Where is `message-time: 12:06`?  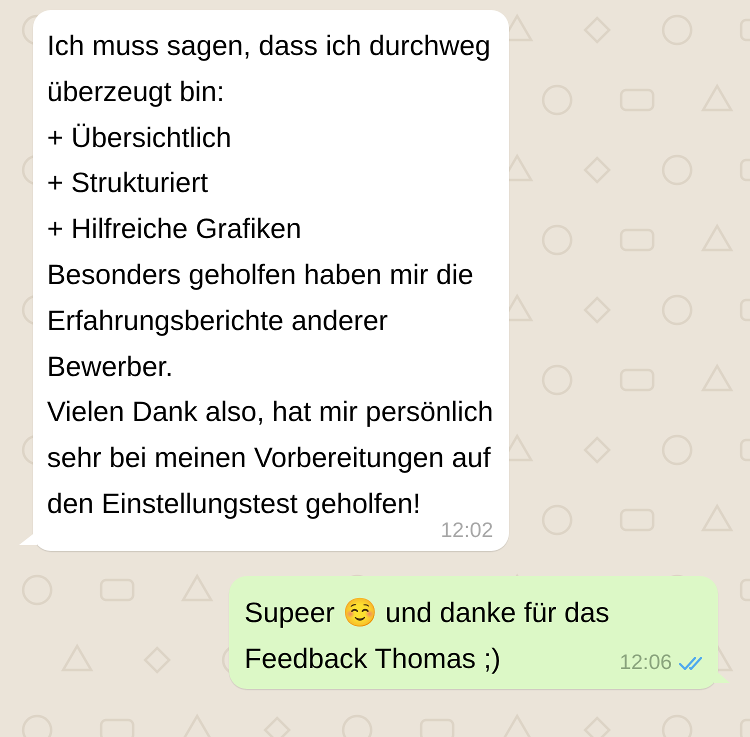 message-time: 12:06 is located at coordinates (645, 663).